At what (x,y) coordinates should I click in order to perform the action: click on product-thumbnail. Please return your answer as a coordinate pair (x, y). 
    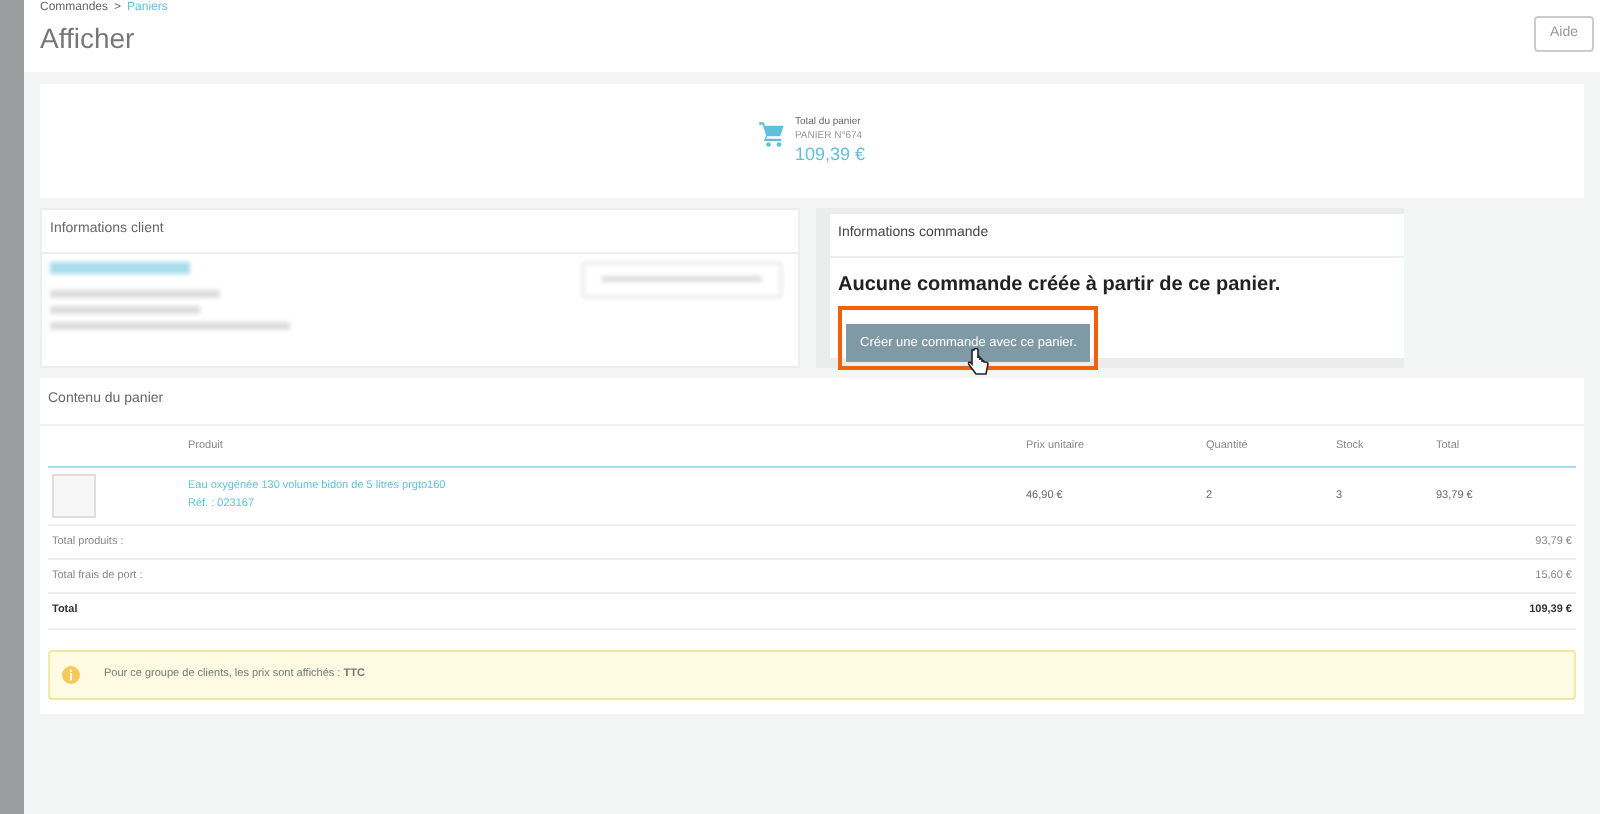
    Looking at the image, I should click on (74, 495).